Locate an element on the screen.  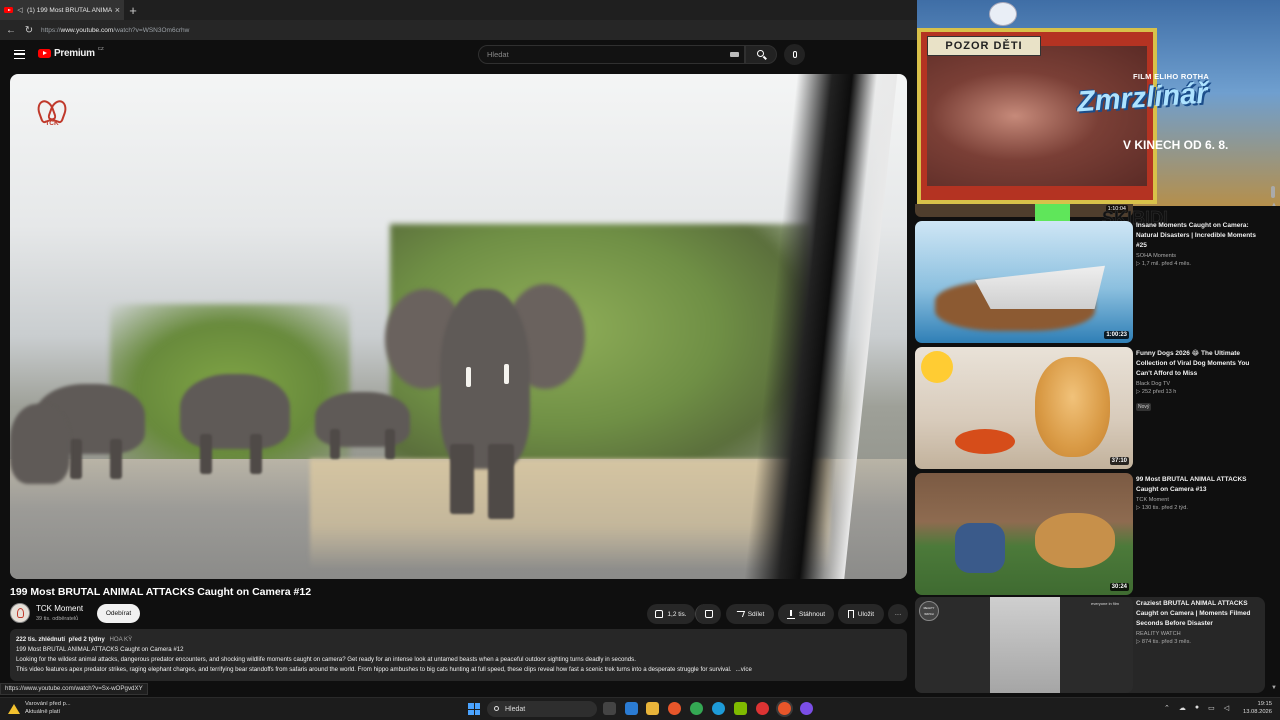
browser-active-icon is located at coordinates (784, 708).